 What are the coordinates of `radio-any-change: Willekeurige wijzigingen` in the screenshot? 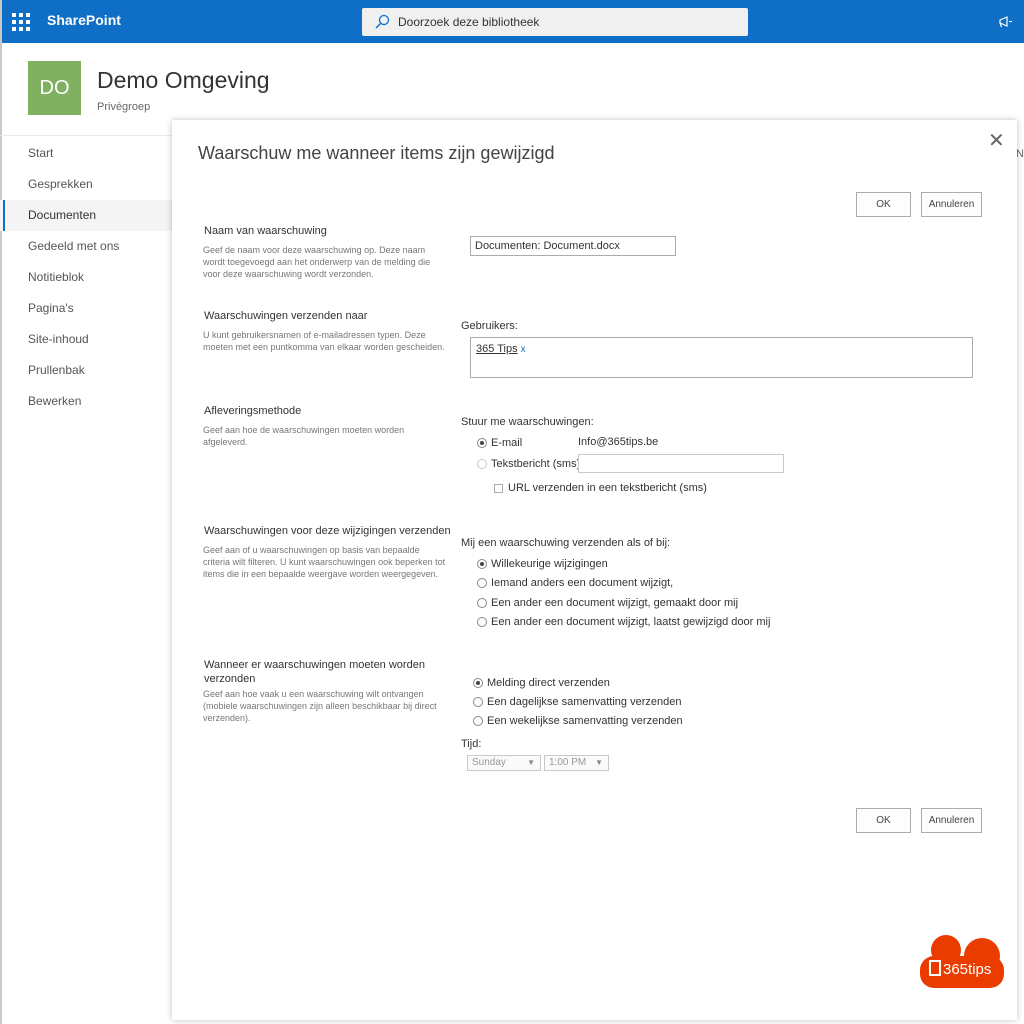 It's located at (542, 564).